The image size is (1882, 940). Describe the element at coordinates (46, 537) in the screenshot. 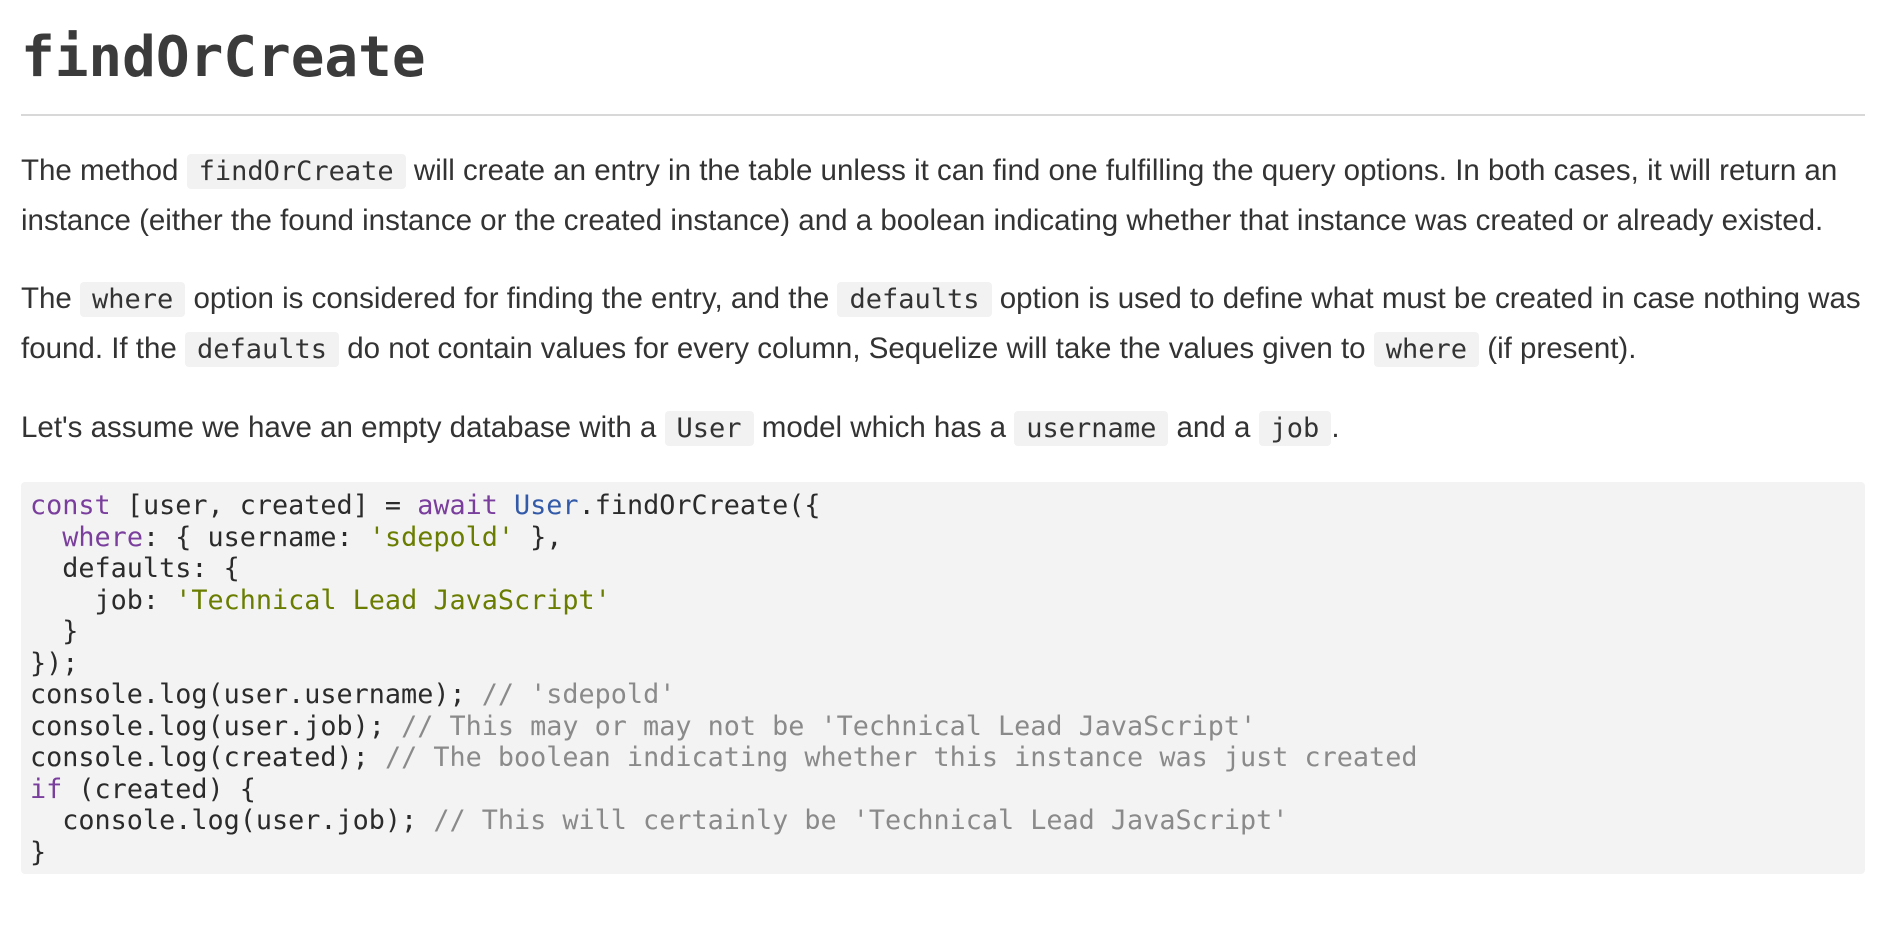

I see `code-line-2-indent` at that location.